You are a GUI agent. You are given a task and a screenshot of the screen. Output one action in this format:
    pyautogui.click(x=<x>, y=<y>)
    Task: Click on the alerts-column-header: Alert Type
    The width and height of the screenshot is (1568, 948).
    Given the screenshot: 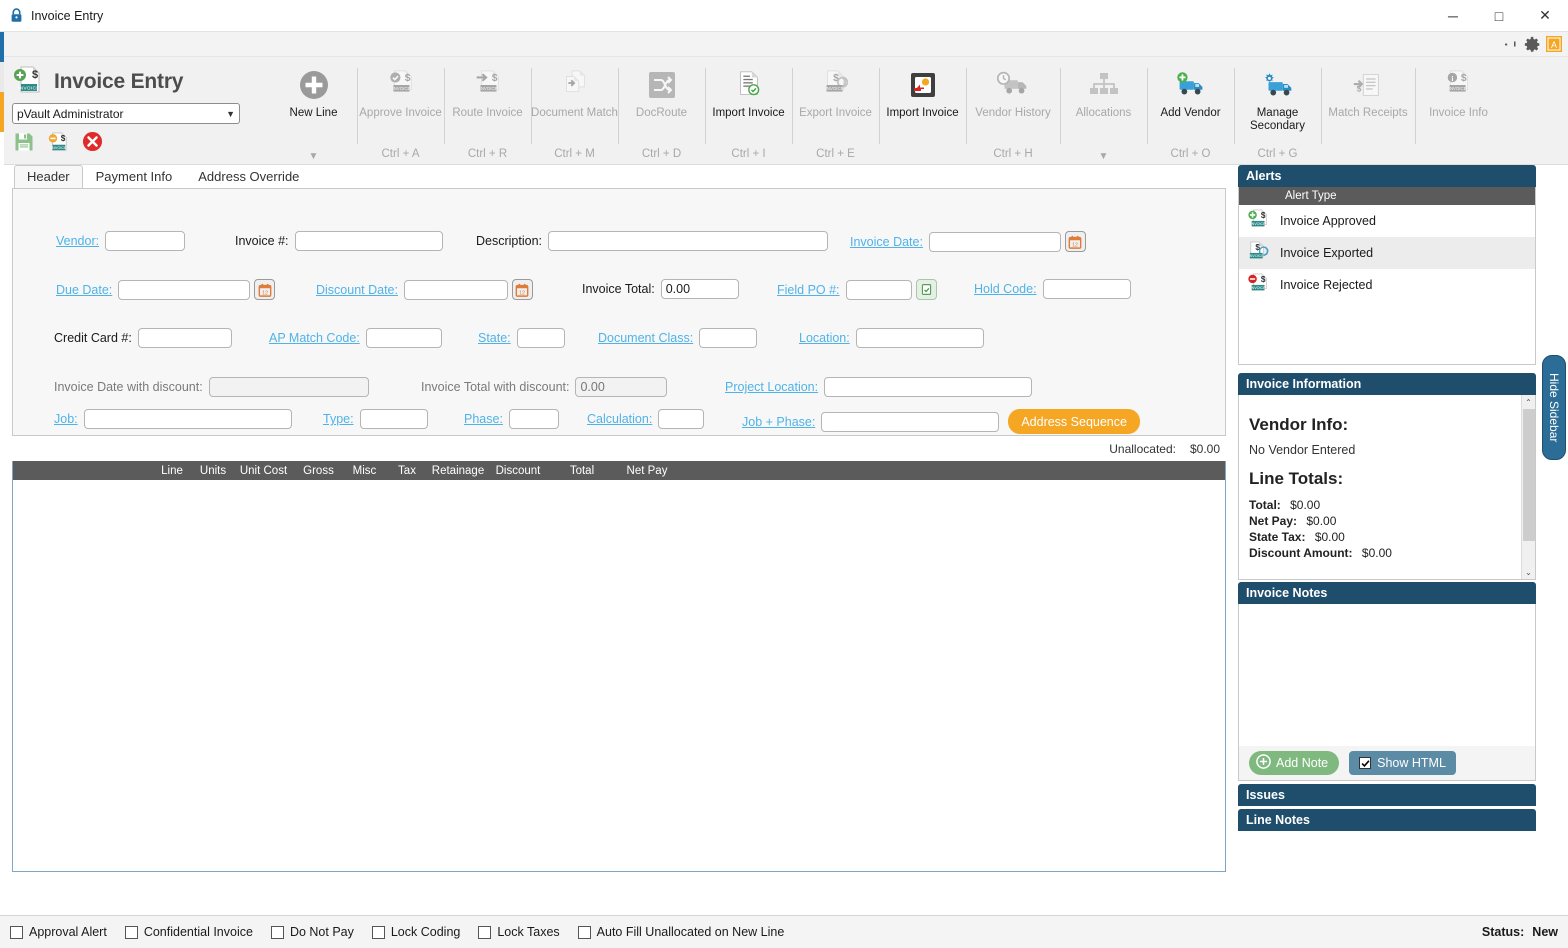 What is the action you would take?
    pyautogui.click(x=1387, y=196)
    